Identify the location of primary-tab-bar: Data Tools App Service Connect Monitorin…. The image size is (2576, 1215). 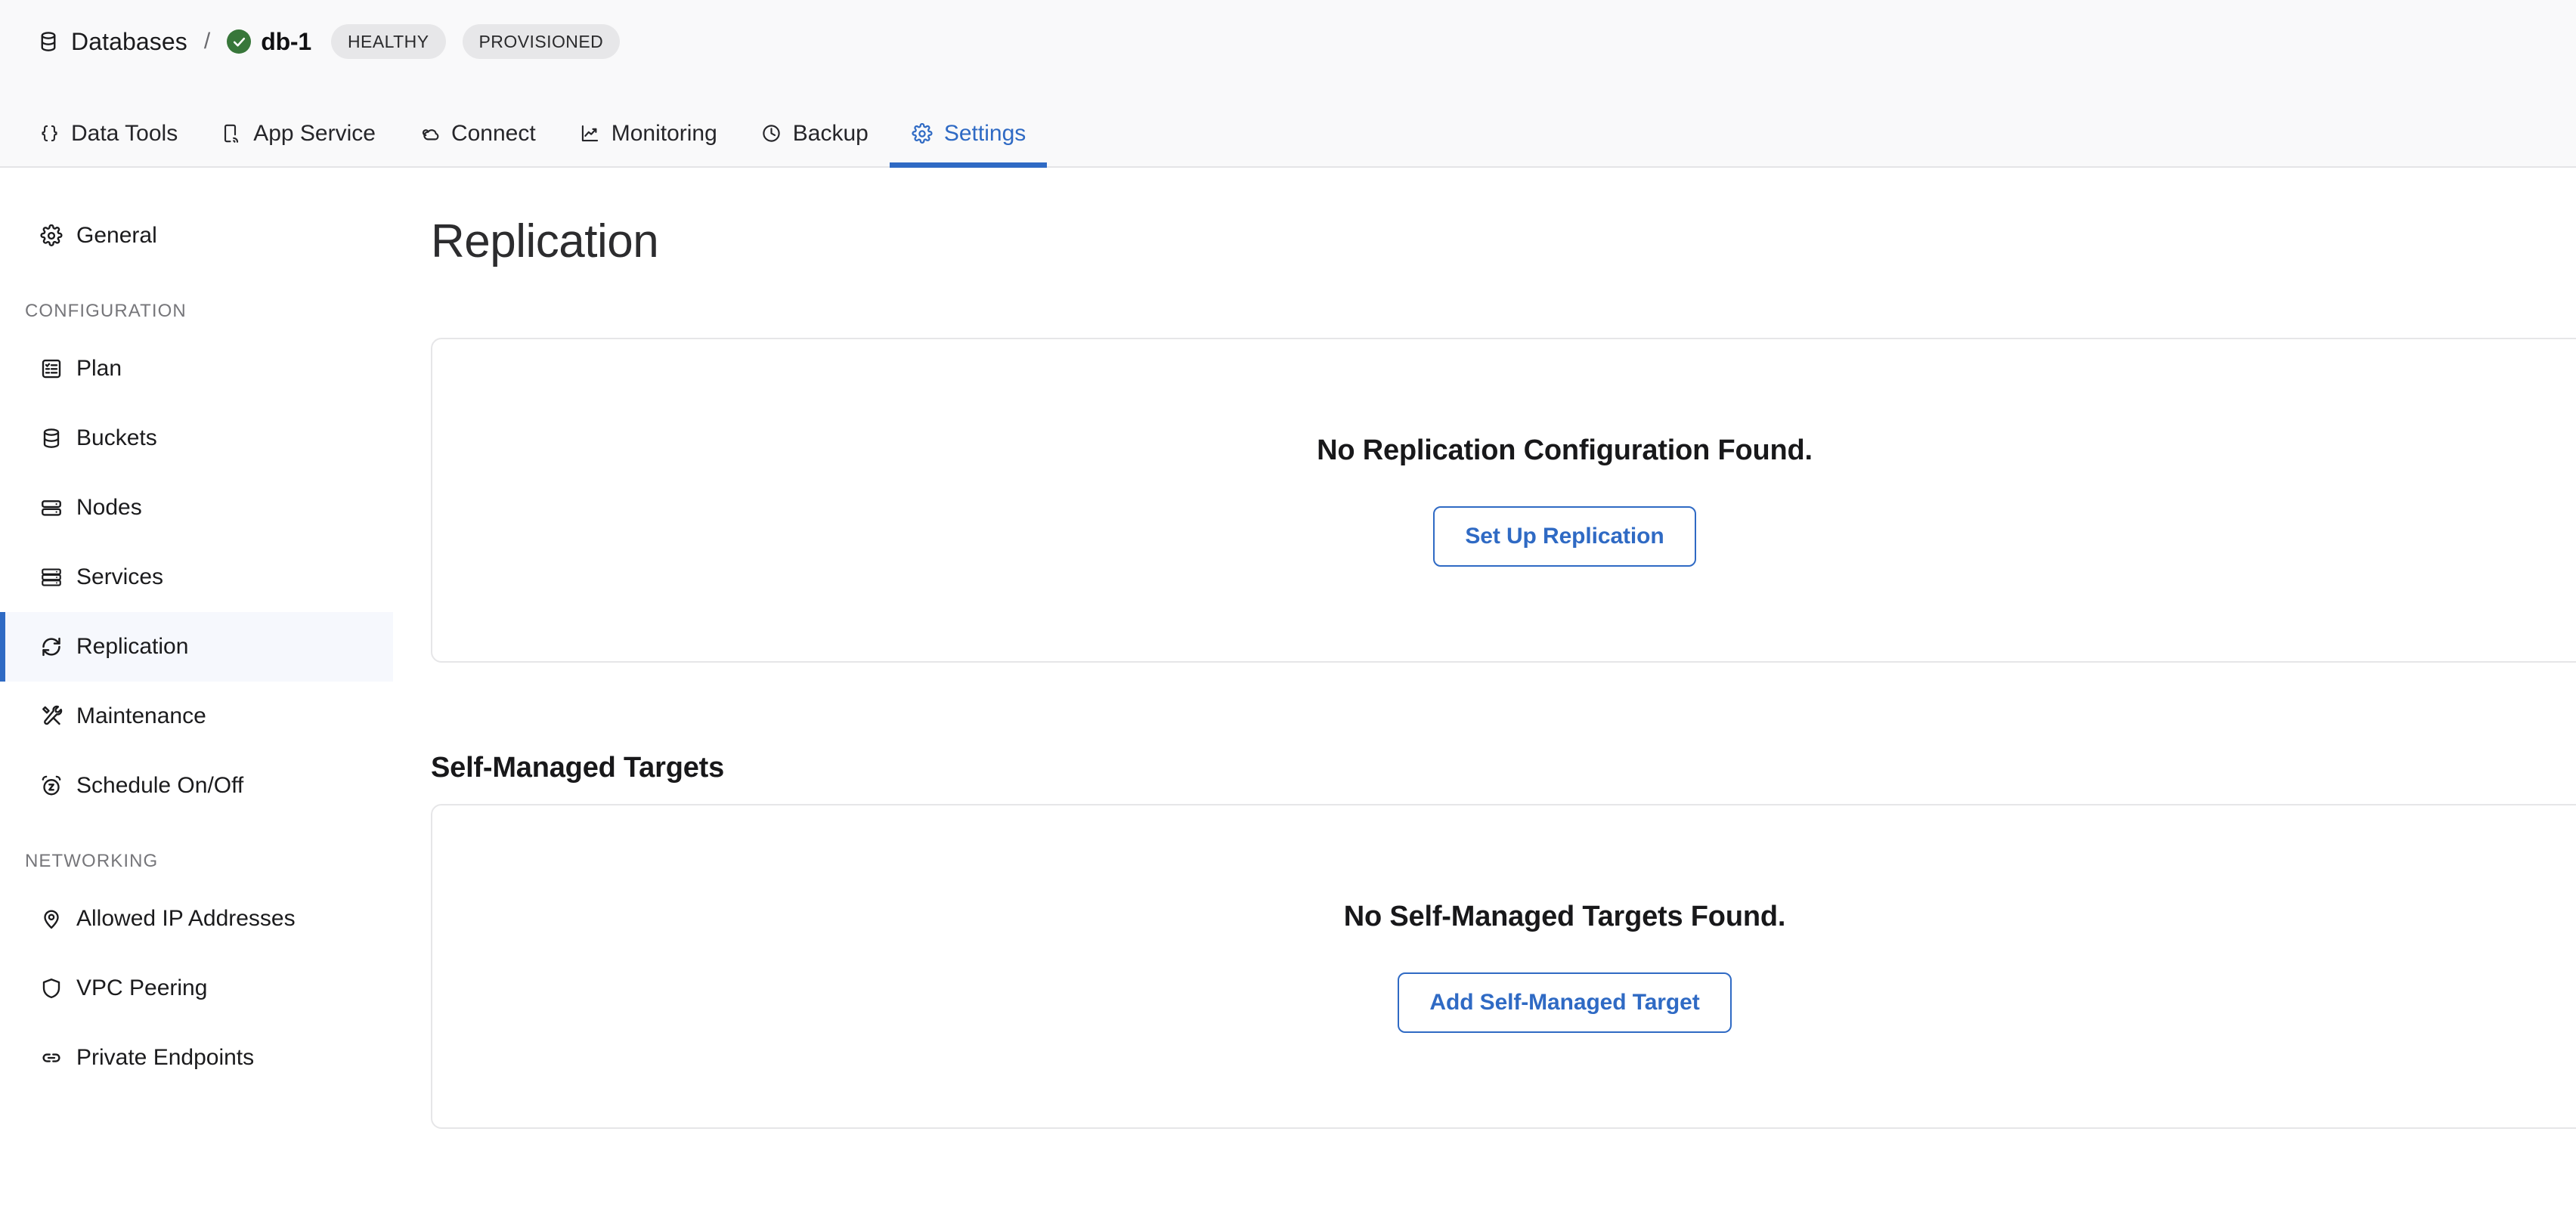
(1288, 126).